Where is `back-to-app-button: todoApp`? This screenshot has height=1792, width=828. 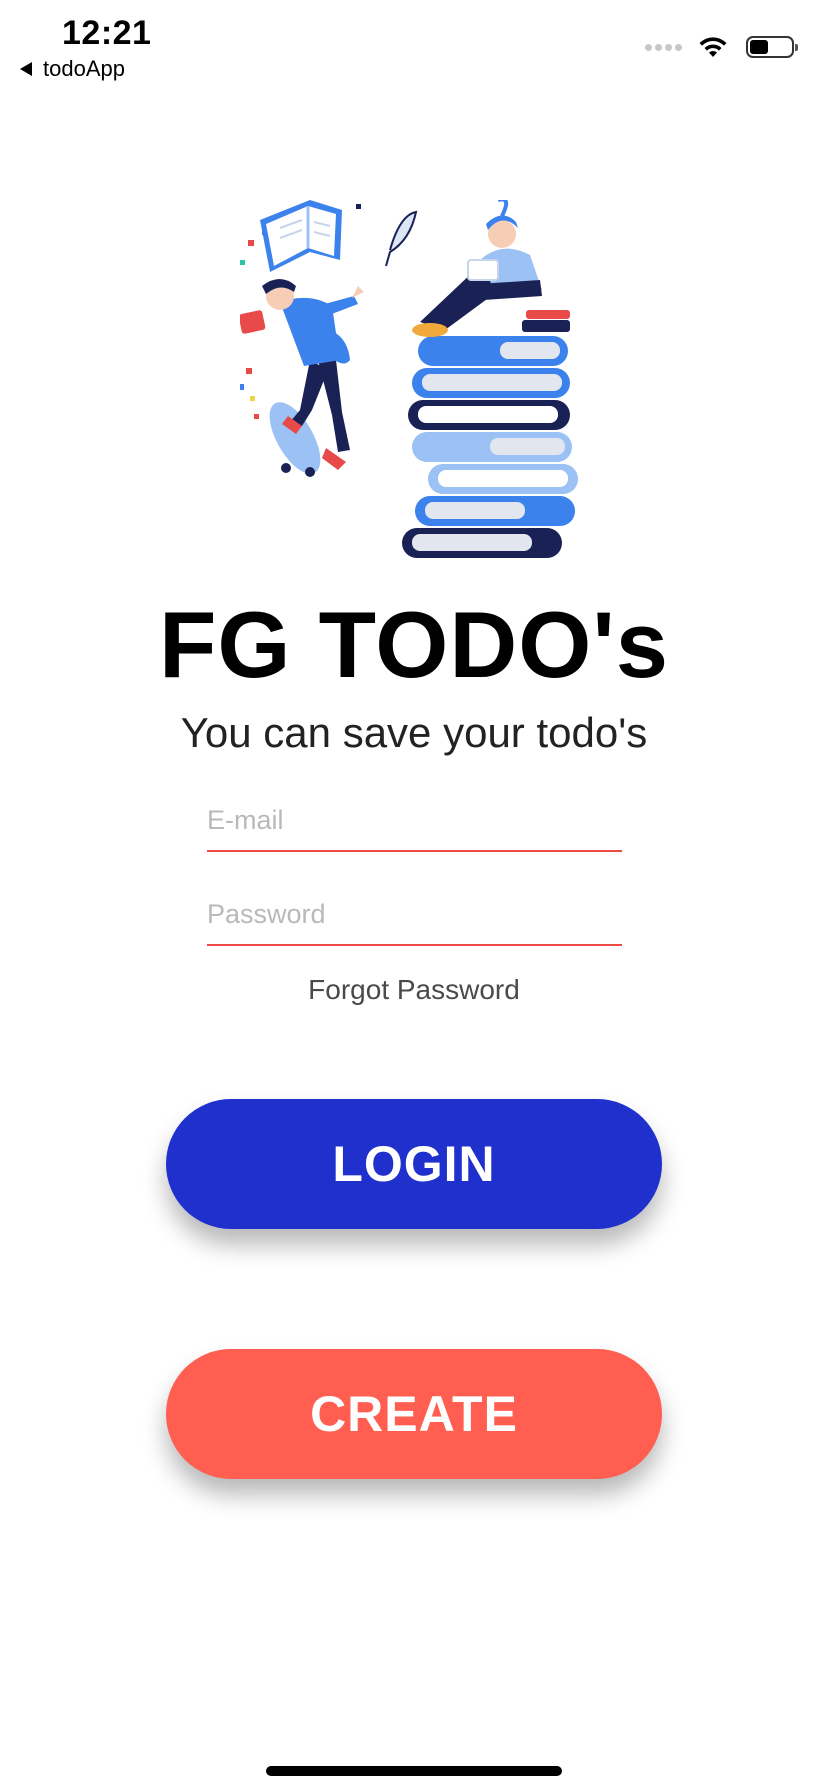
back-to-app-button: todoApp is located at coordinates (72, 69).